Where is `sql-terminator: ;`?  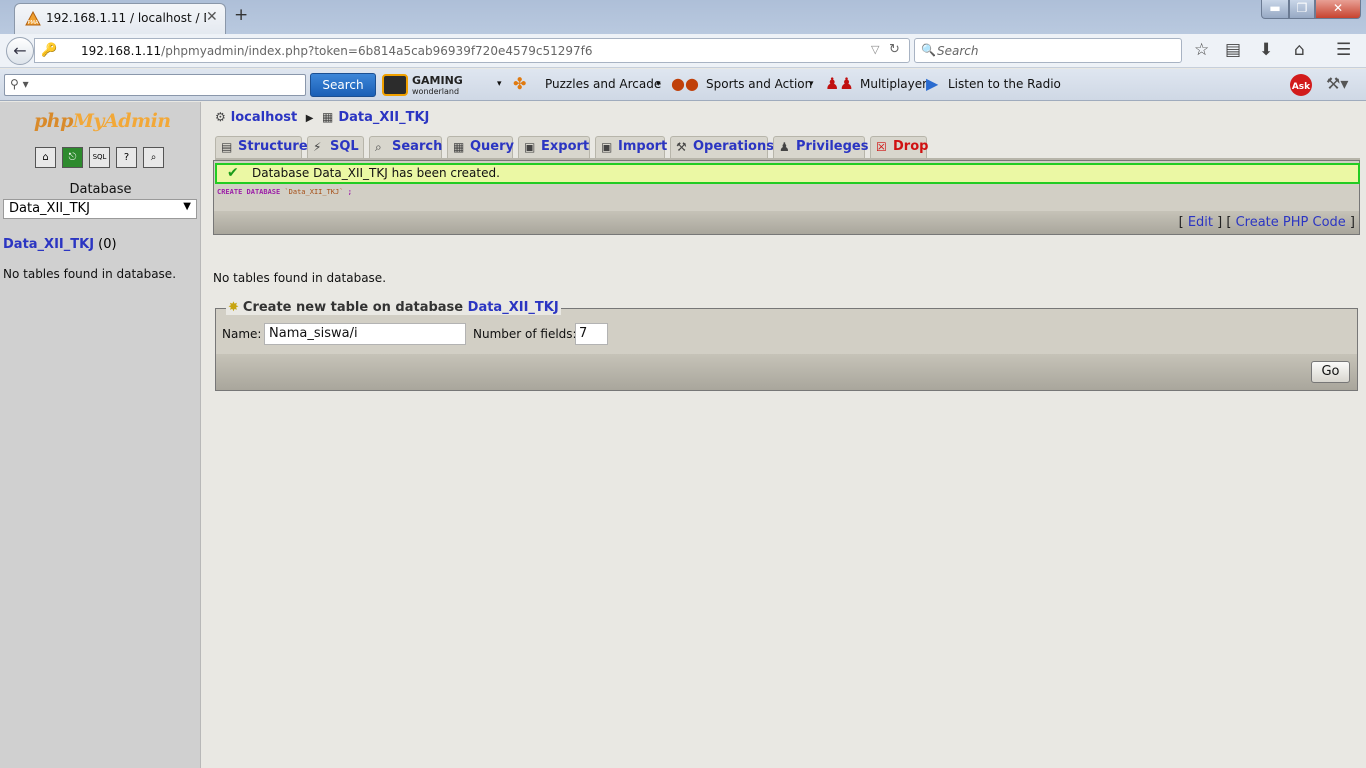
sql-terminator: ; is located at coordinates (349, 192).